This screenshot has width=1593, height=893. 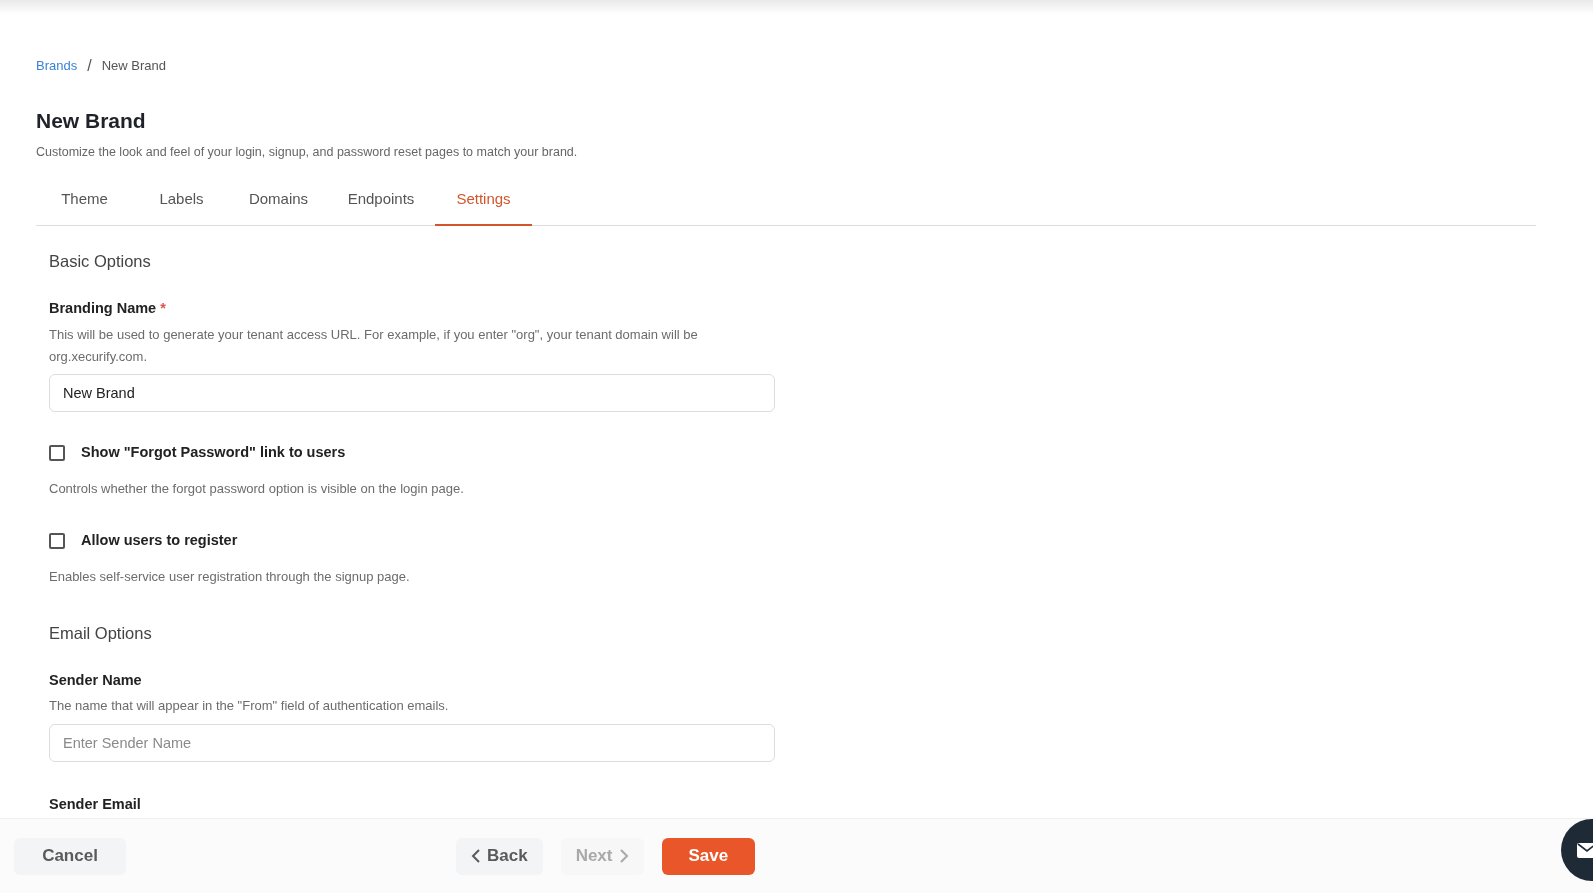 I want to click on checkbox-description: Enables self-service user registration through the signup page., so click(x=230, y=576).